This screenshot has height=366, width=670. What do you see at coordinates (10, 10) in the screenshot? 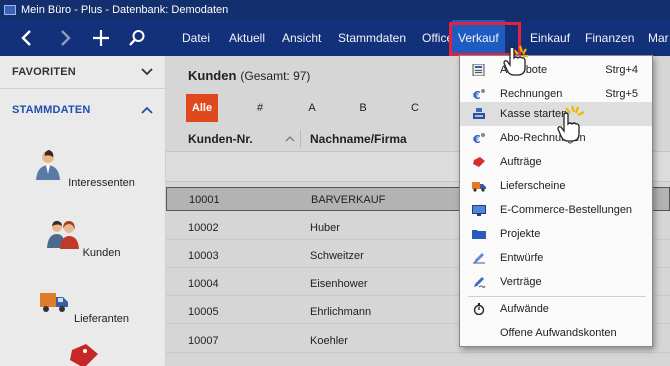
I see `app-icon` at bounding box center [10, 10].